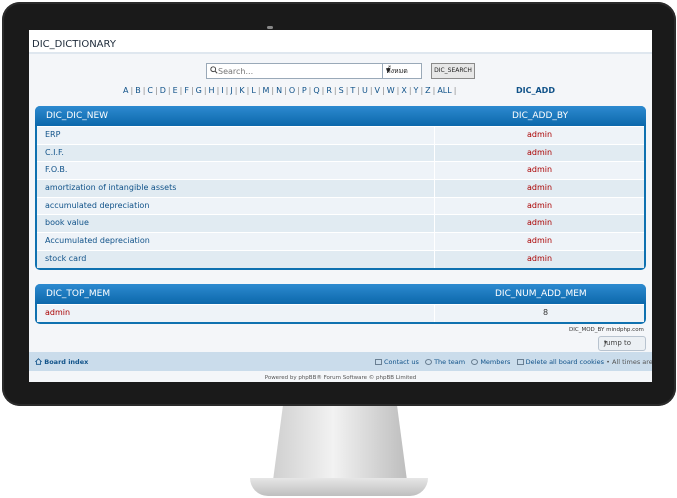 This screenshot has width=677, height=498. I want to click on alpha-link-z: Z, so click(427, 90).